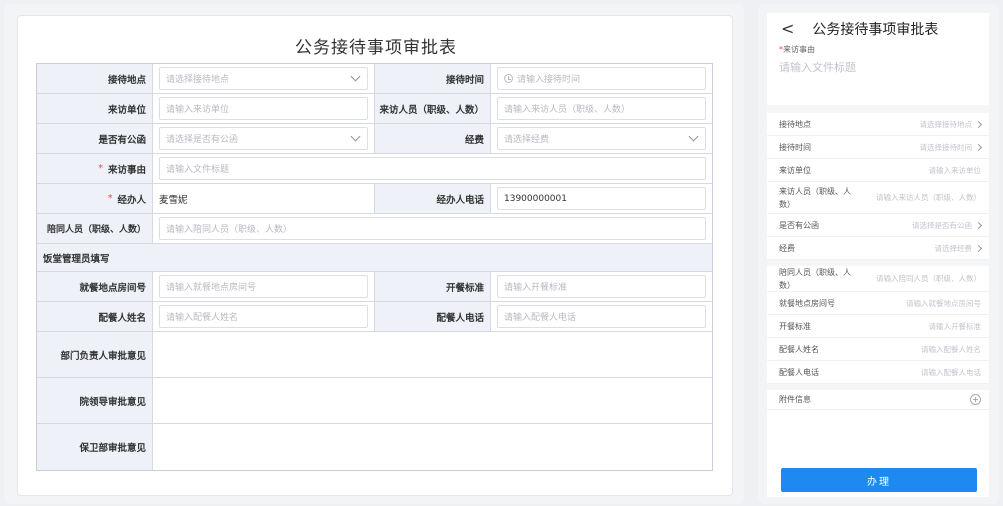 This screenshot has width=1003, height=506. I want to click on field-label: 来访单位, so click(95, 108).